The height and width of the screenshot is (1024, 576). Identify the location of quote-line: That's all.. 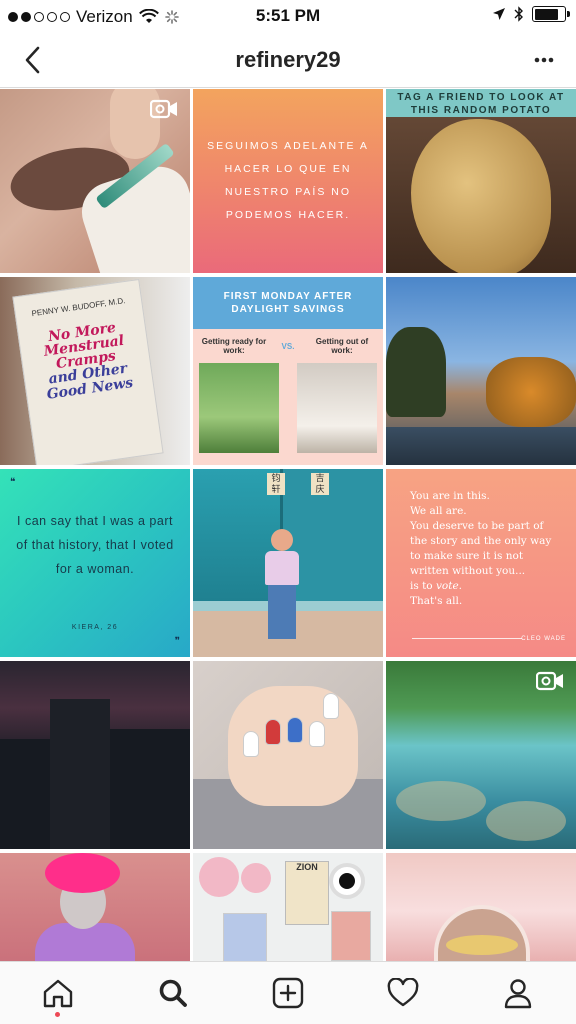
(436, 601).